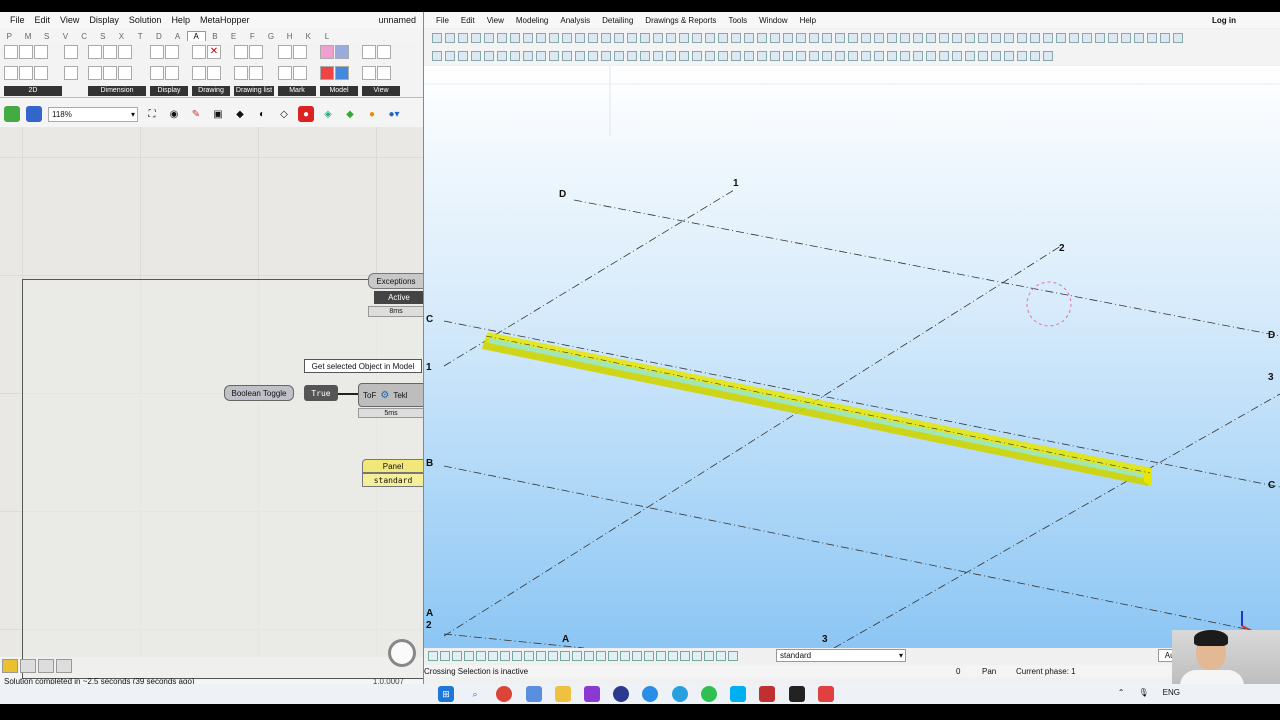 Image resolution: width=1280 pixels, height=720 pixels. Describe the element at coordinates (1144, 692) in the screenshot. I see `microphone-icon: 🎙` at that location.